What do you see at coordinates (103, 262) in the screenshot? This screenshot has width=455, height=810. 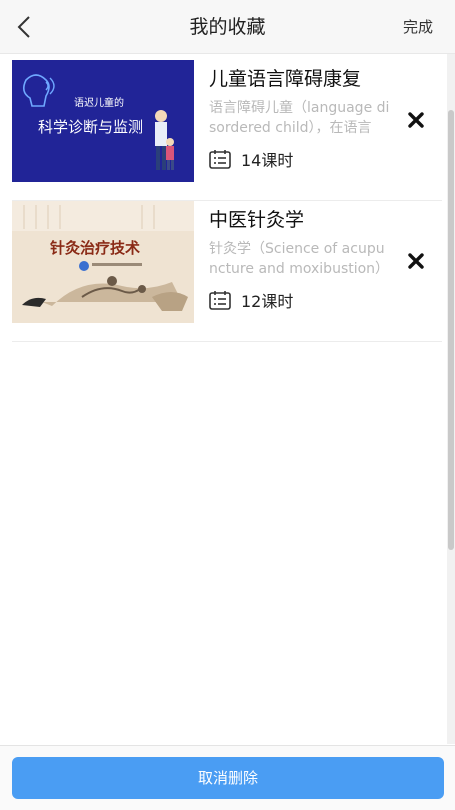 I see `course-thumbnail: 针灸治疗技术` at bounding box center [103, 262].